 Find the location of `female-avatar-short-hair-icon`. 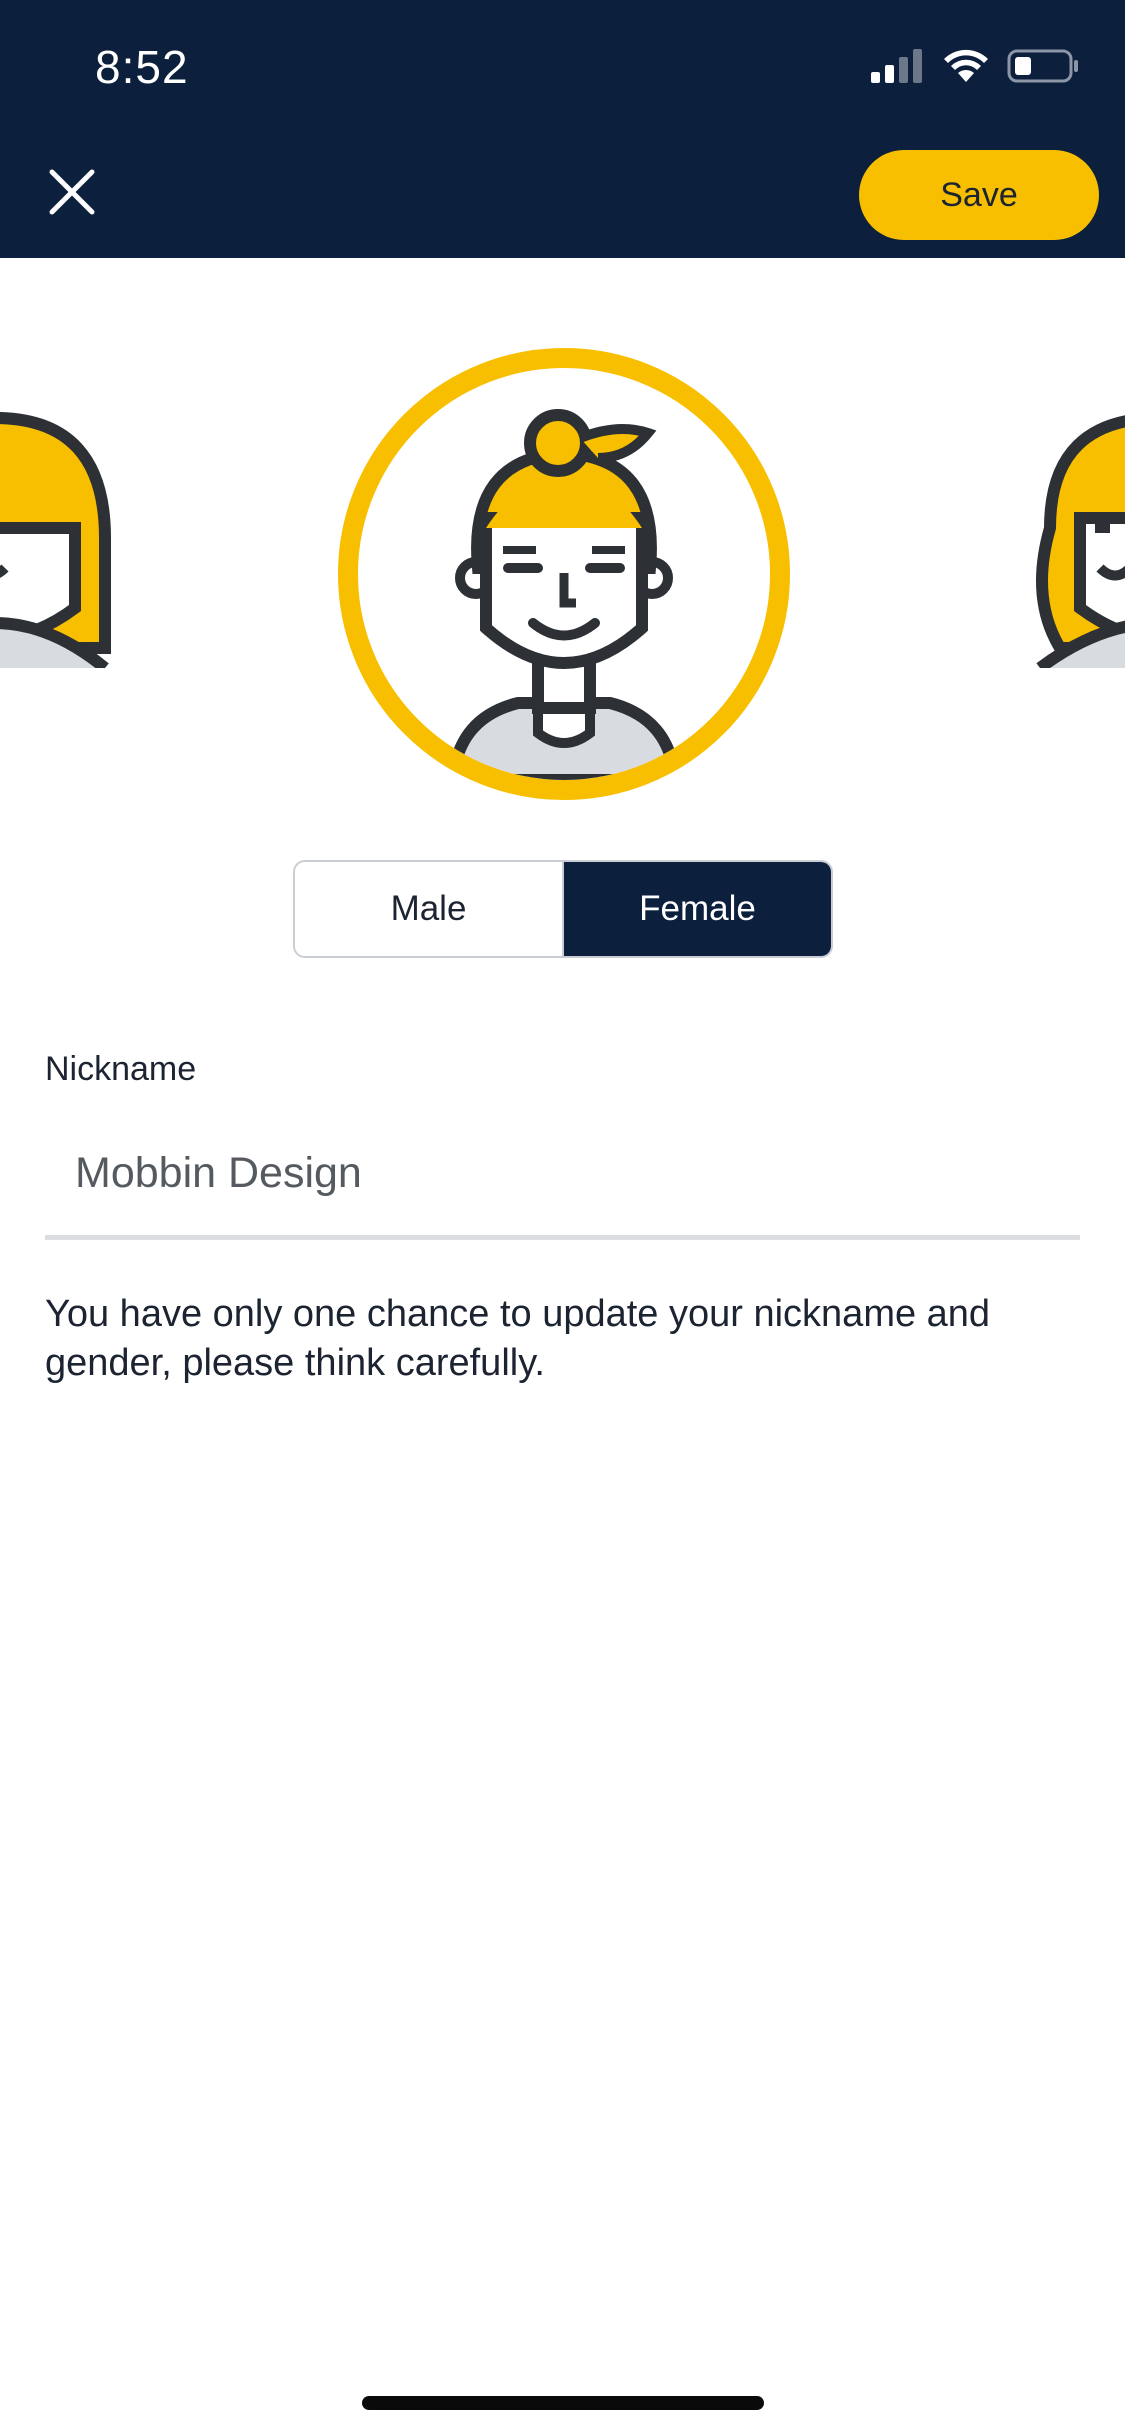

female-avatar-short-hair-icon is located at coordinates (72, 523).